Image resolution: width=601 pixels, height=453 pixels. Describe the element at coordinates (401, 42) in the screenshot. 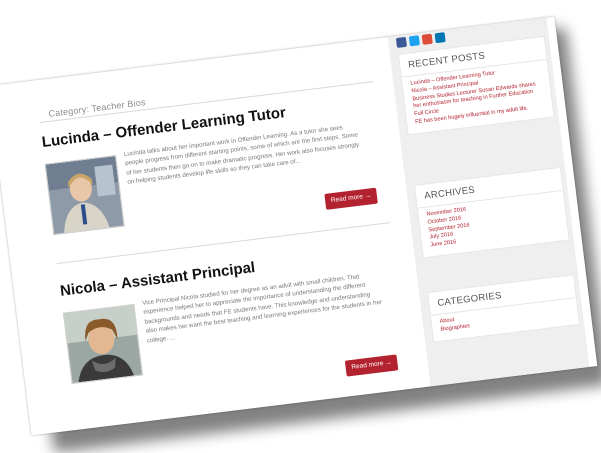

I see `facebook-icon` at that location.